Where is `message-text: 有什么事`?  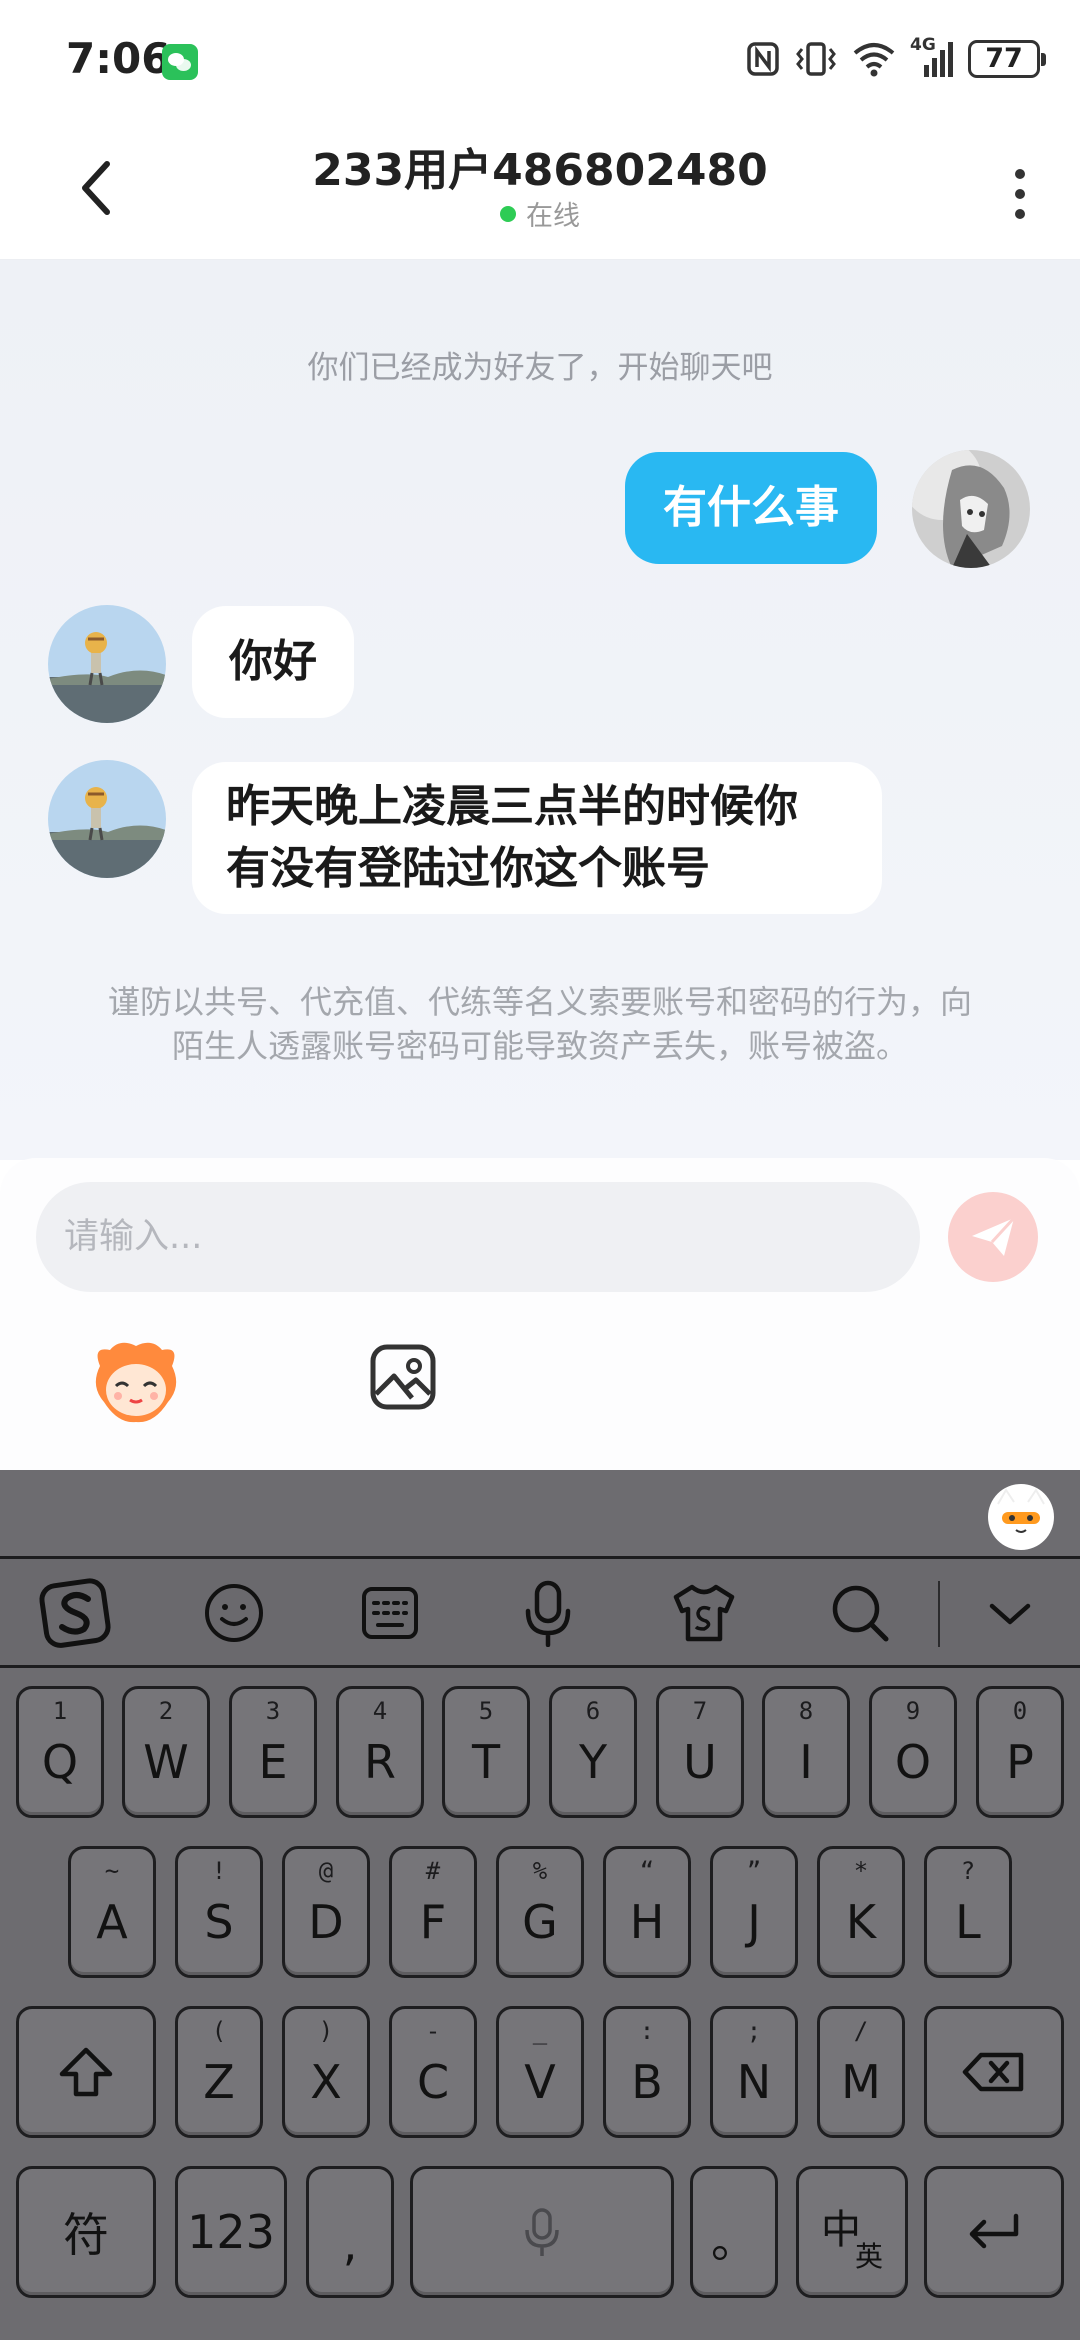 message-text: 有什么事 is located at coordinates (751, 507).